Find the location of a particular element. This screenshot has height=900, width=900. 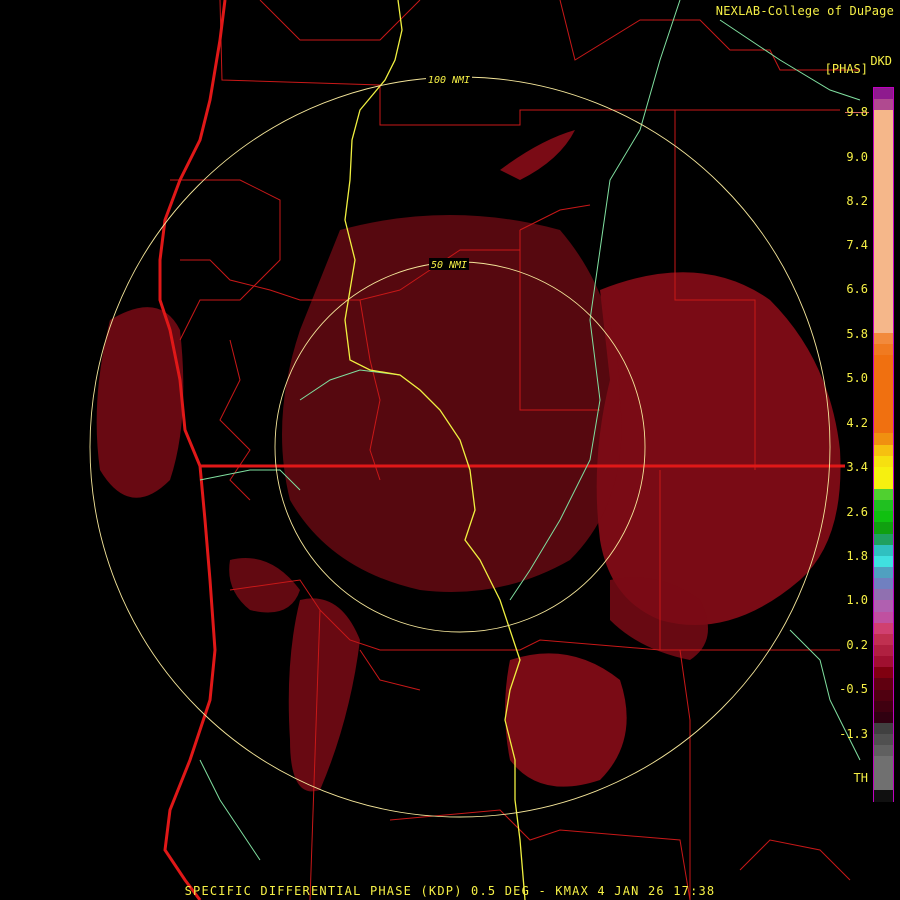

scale-label: TH is located at coordinates (860, 778).